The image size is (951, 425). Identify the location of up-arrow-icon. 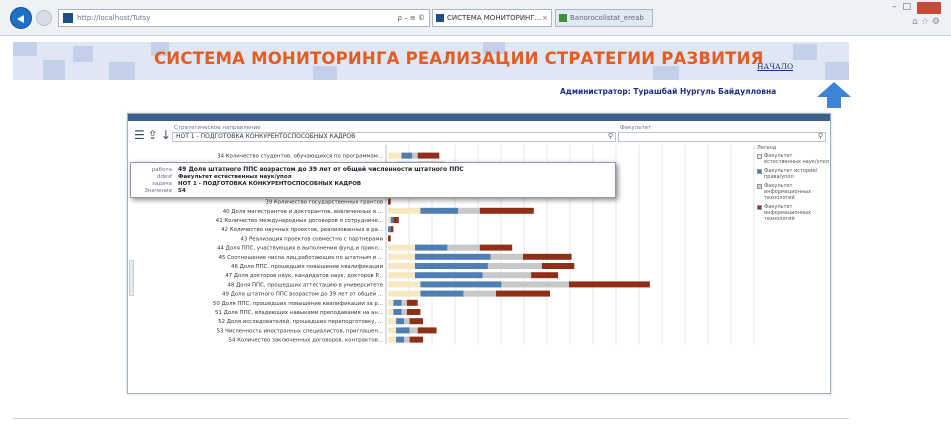
(834, 95).